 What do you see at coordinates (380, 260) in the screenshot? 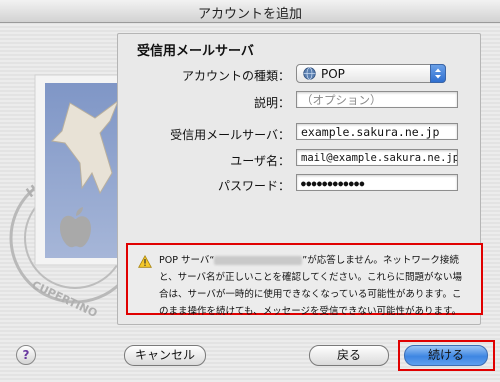
I see `warning-line1-b: ”が応答しません。ネットワーク接続` at bounding box center [380, 260].